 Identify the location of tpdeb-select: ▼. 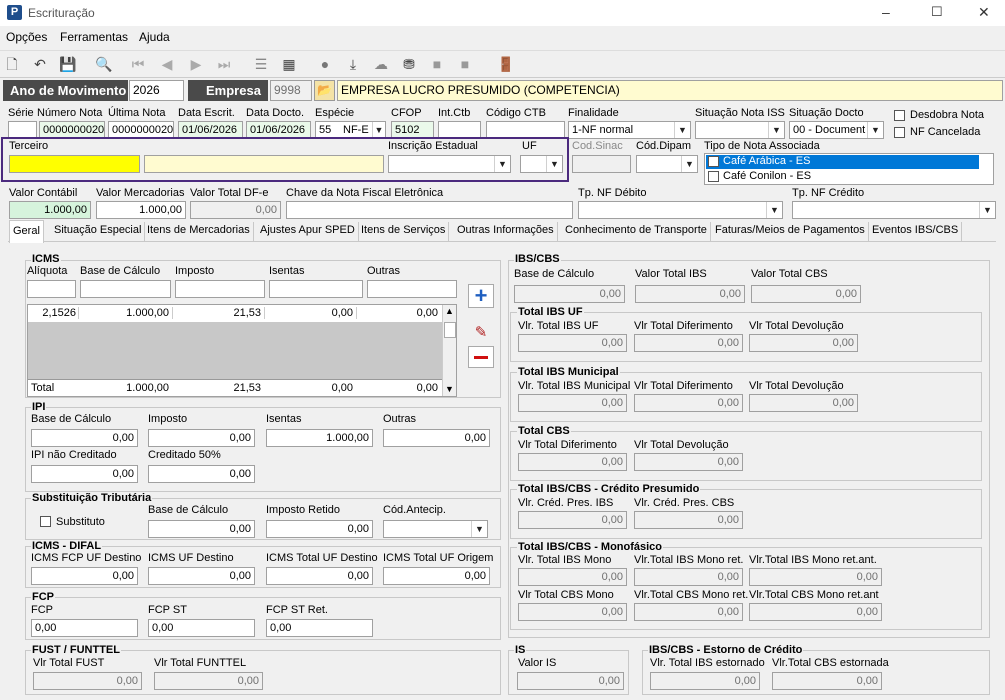
(680, 210).